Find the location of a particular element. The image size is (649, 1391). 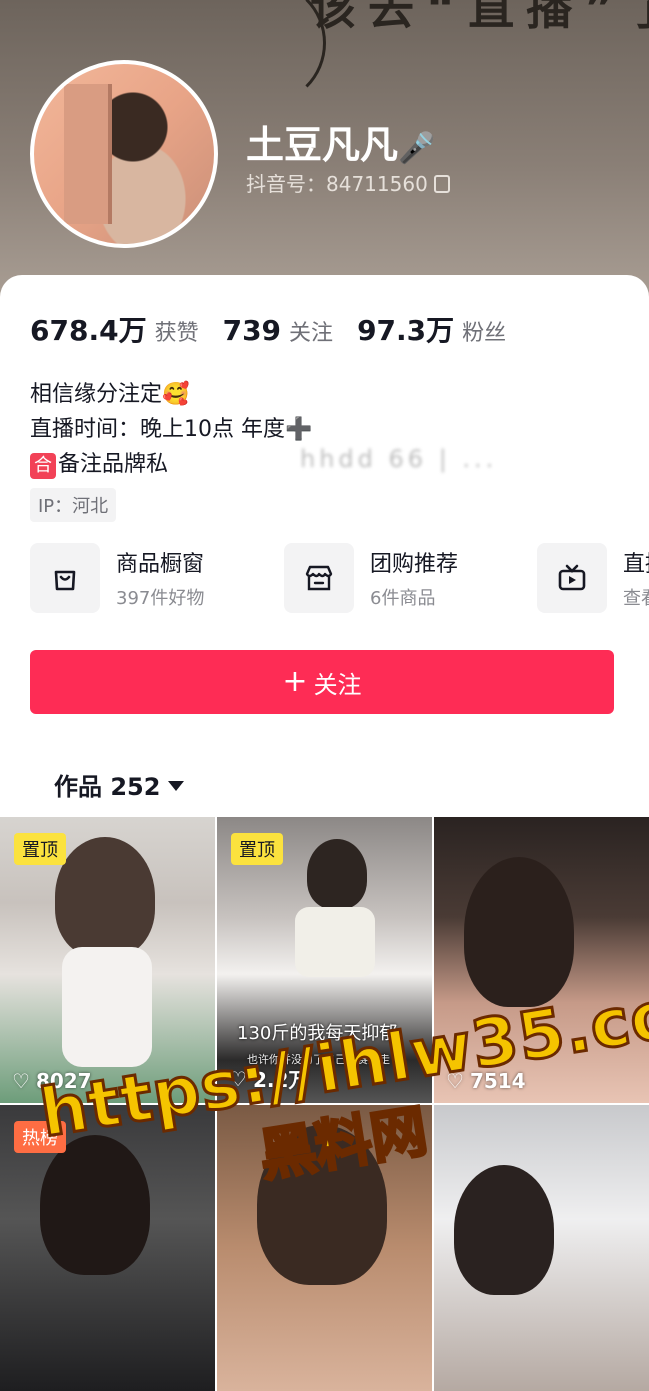

tv-icon is located at coordinates (572, 578).